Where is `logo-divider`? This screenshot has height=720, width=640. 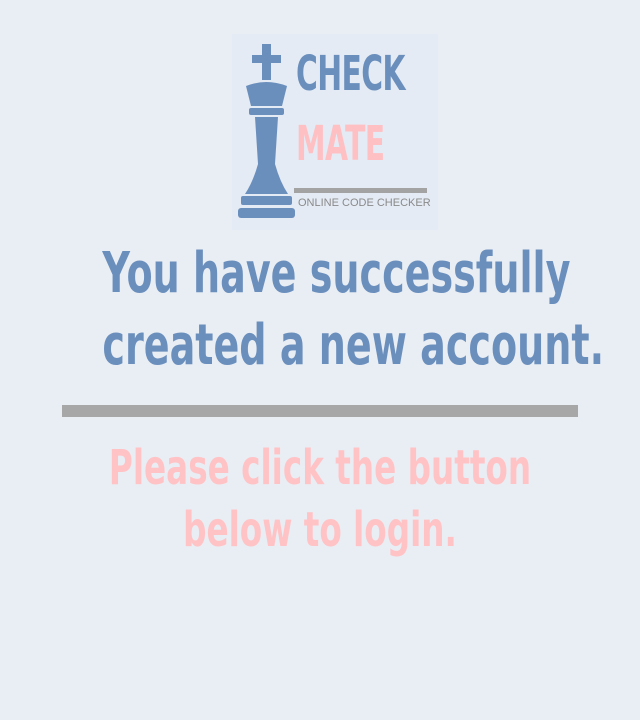
logo-divider is located at coordinates (360, 190).